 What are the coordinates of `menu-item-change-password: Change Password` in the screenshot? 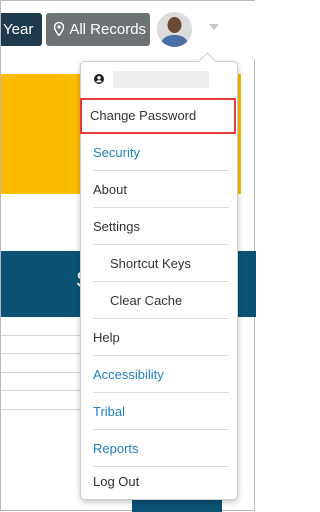 It's located at (158, 116).